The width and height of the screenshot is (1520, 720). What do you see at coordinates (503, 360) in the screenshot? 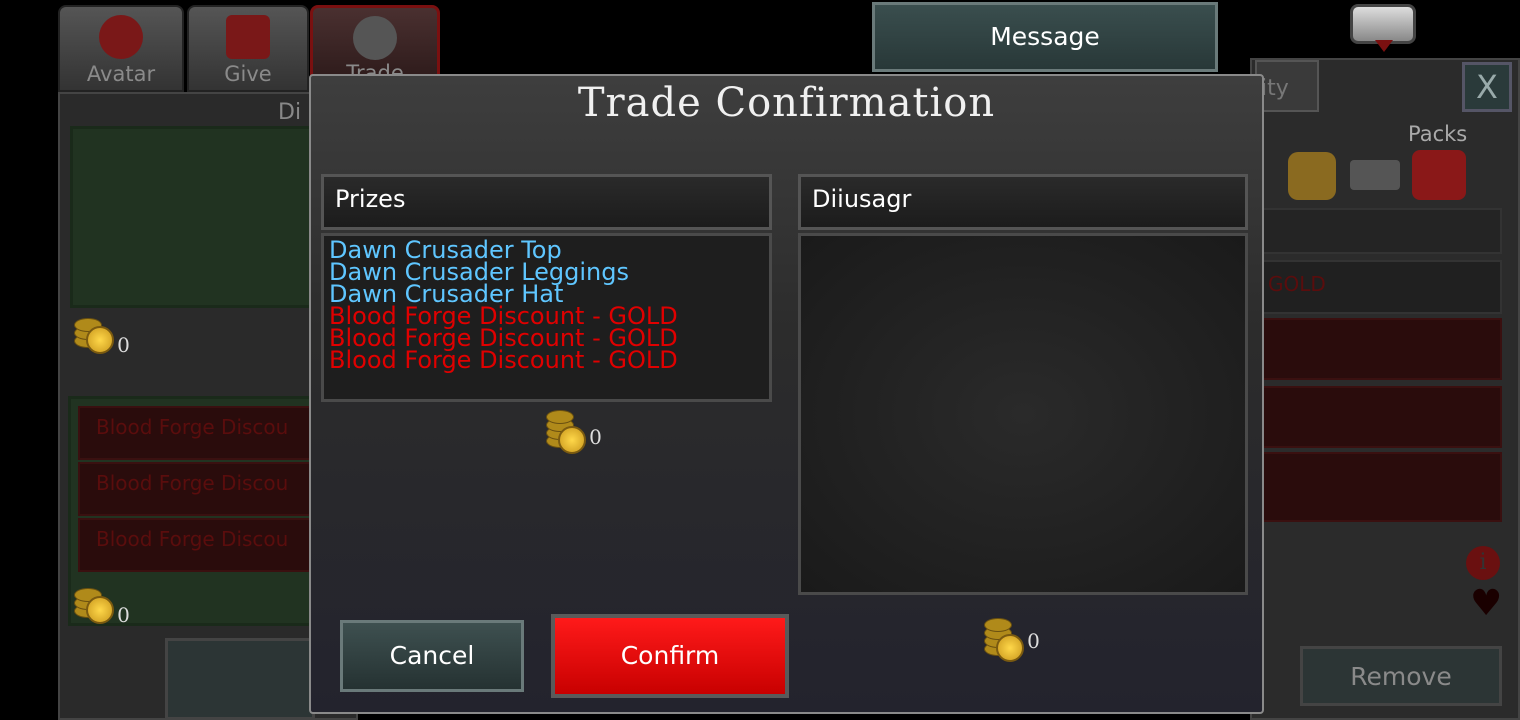
I see `list-item: Blood Forge Discount - GOLD` at bounding box center [503, 360].